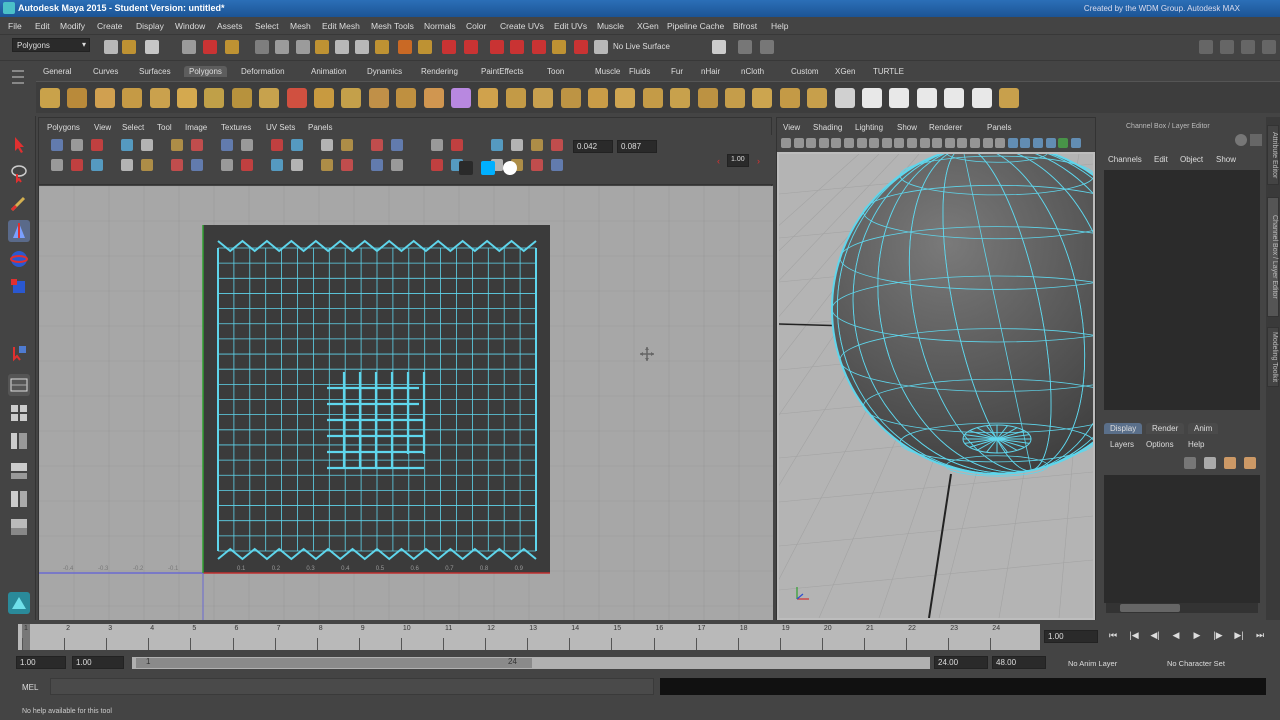 This screenshot has height=720, width=1280. What do you see at coordinates (677, 71) in the screenshot?
I see `shelf-tab: Fur` at bounding box center [677, 71].